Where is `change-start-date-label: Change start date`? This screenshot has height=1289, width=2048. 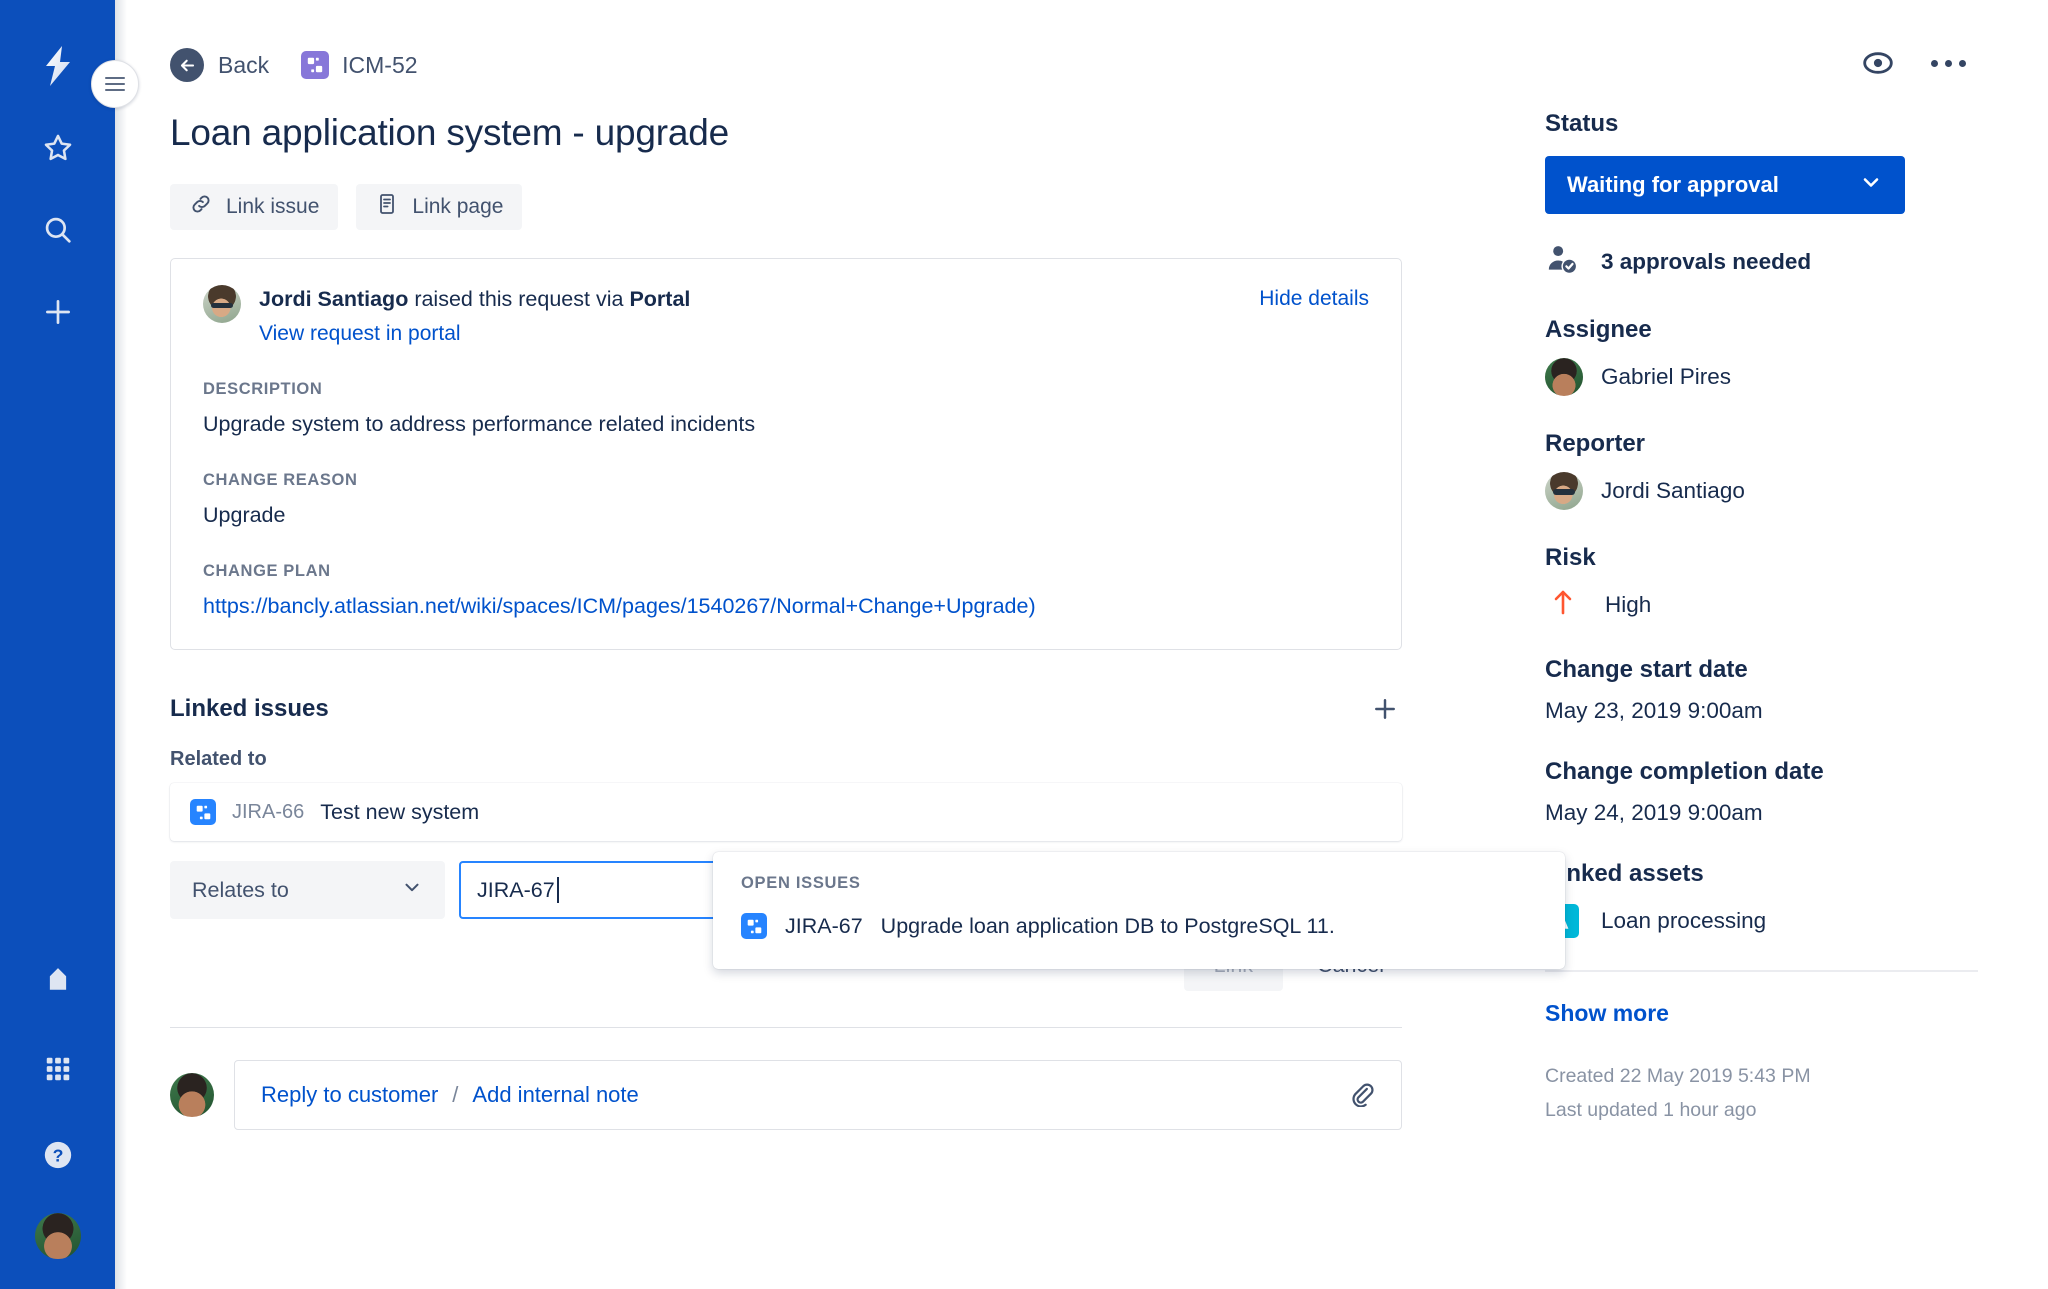
change-start-date-label: Change start date is located at coordinates (1646, 669).